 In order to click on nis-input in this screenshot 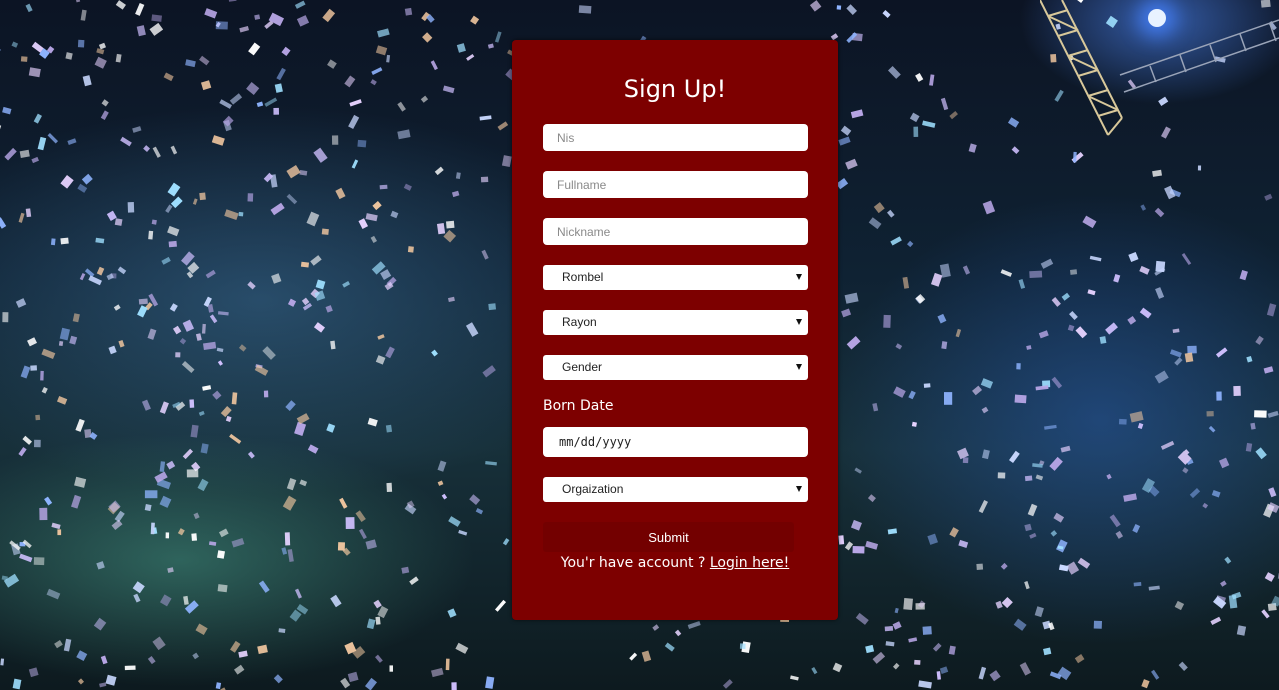, I will do `click(675, 137)`.